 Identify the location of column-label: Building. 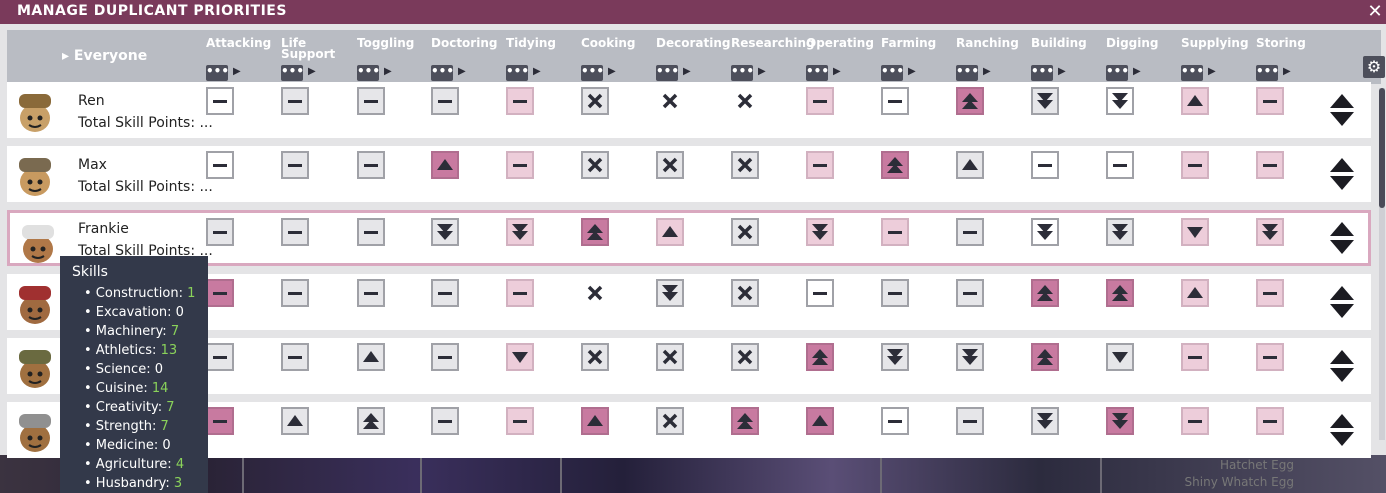
(1066, 48).